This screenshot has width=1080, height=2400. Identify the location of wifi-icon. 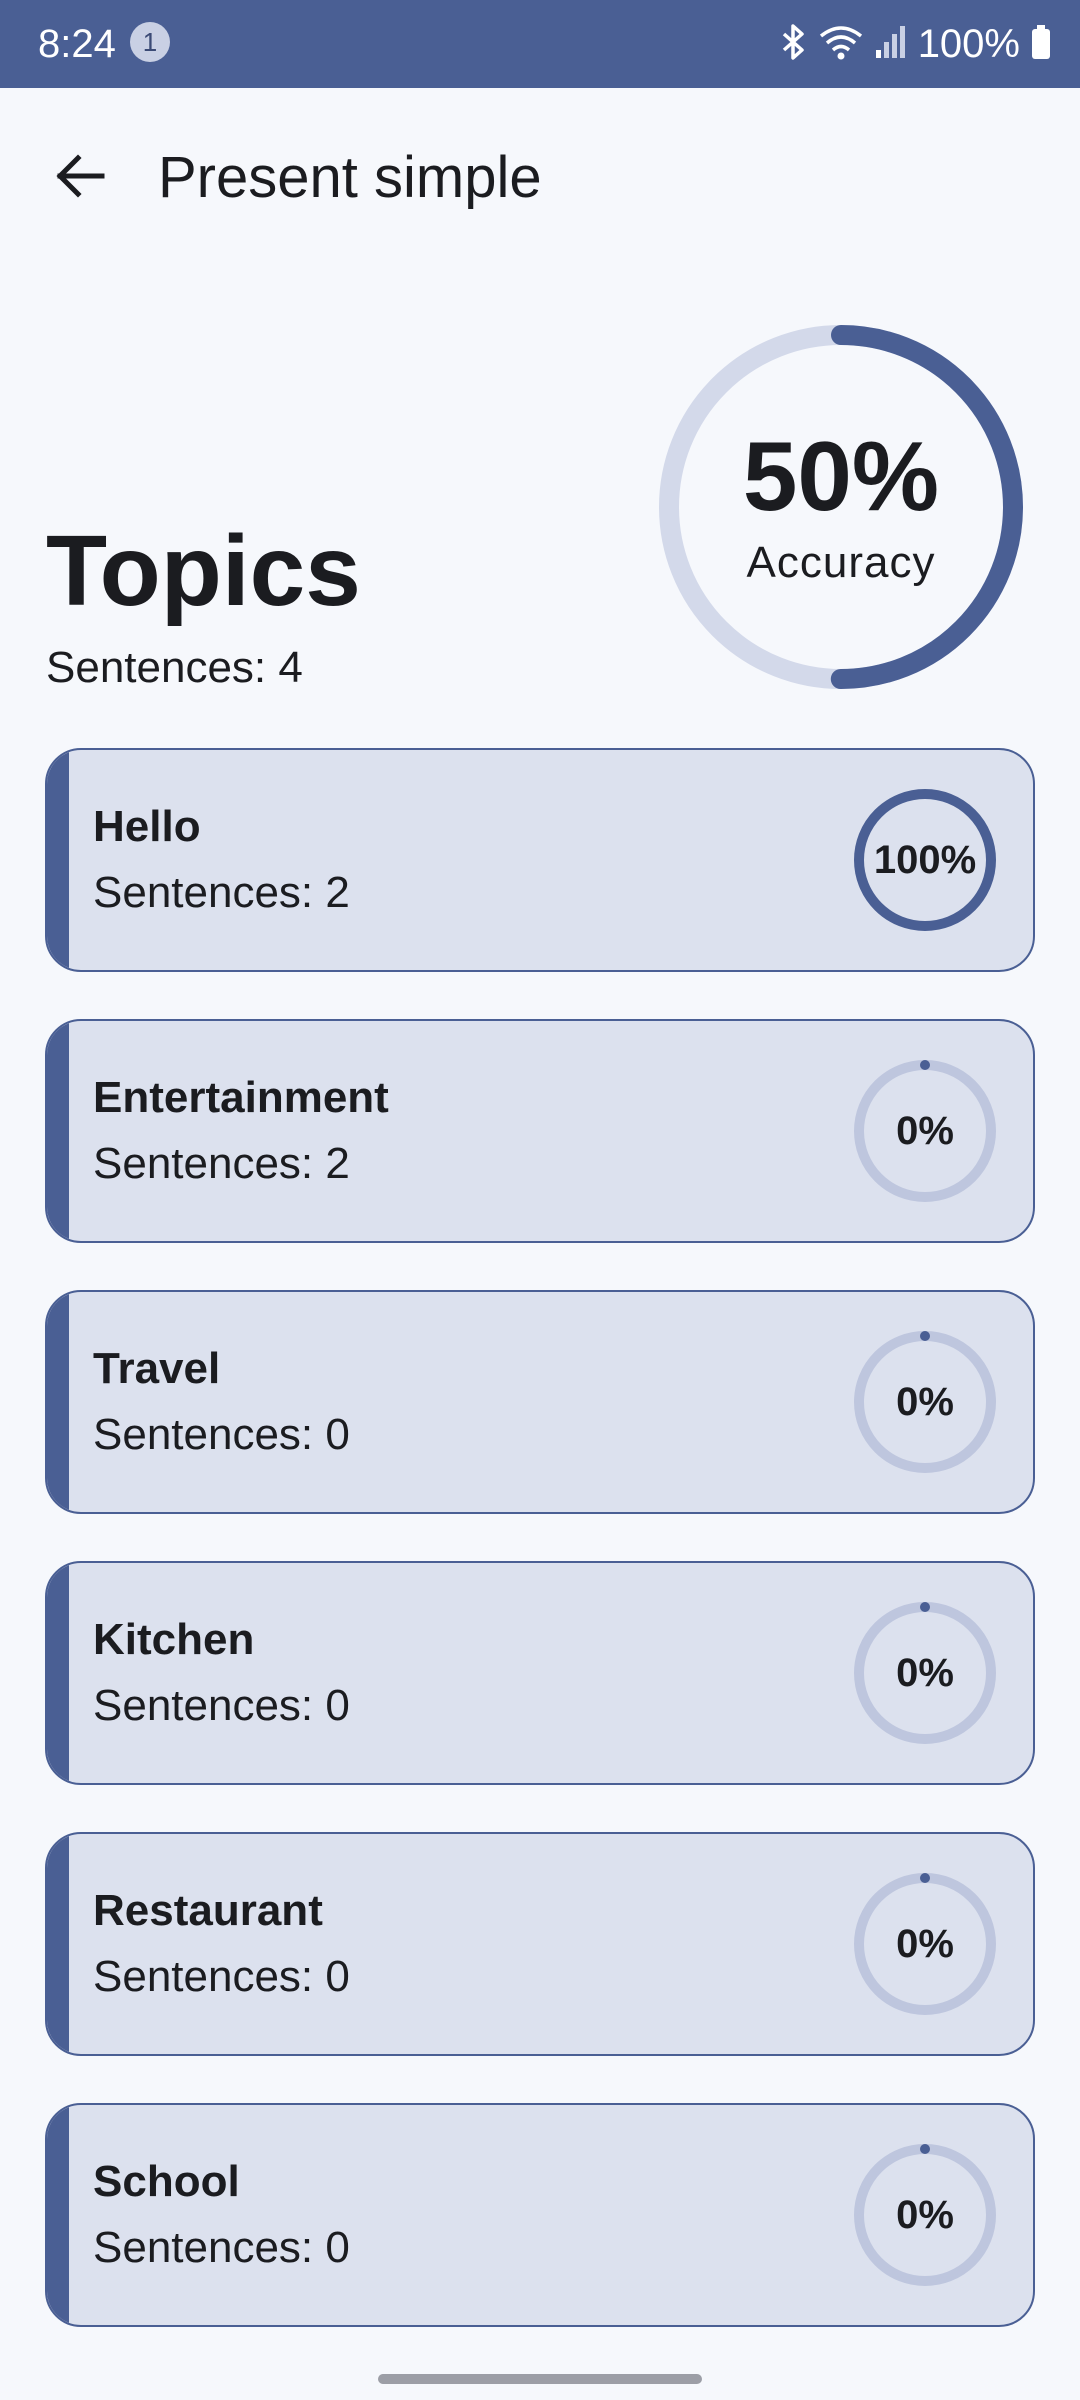
(841, 44).